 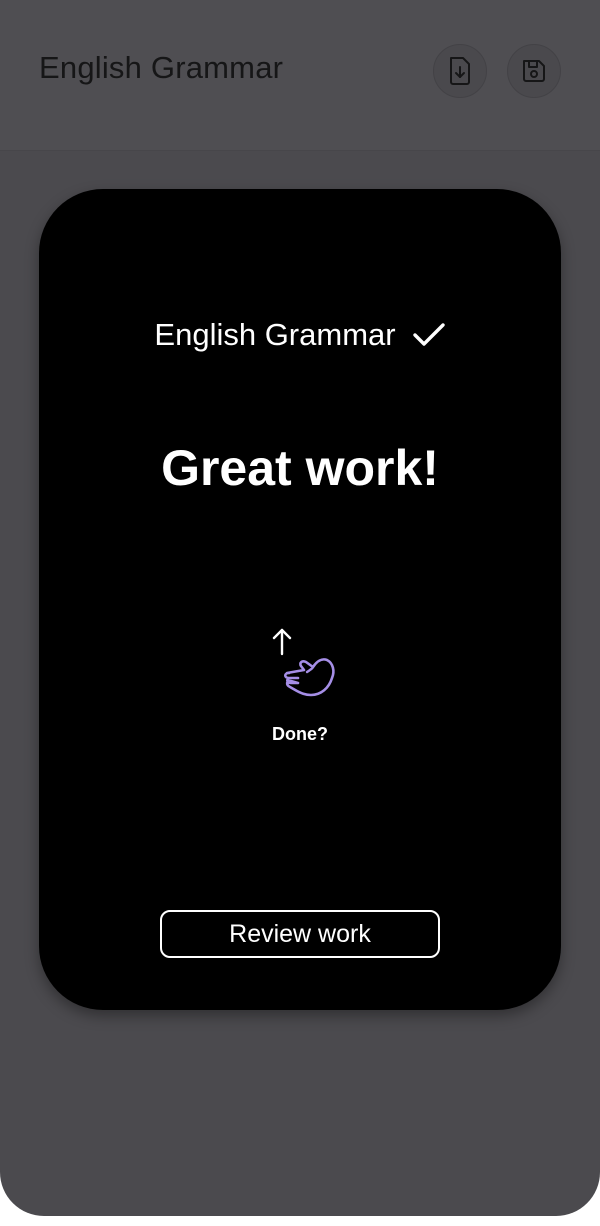 What do you see at coordinates (300, 734) in the screenshot?
I see `done-prompt: Done?` at bounding box center [300, 734].